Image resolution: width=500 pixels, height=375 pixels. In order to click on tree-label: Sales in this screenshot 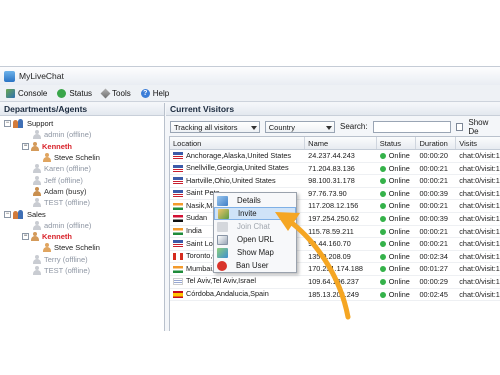, I will do `click(36, 214)`.